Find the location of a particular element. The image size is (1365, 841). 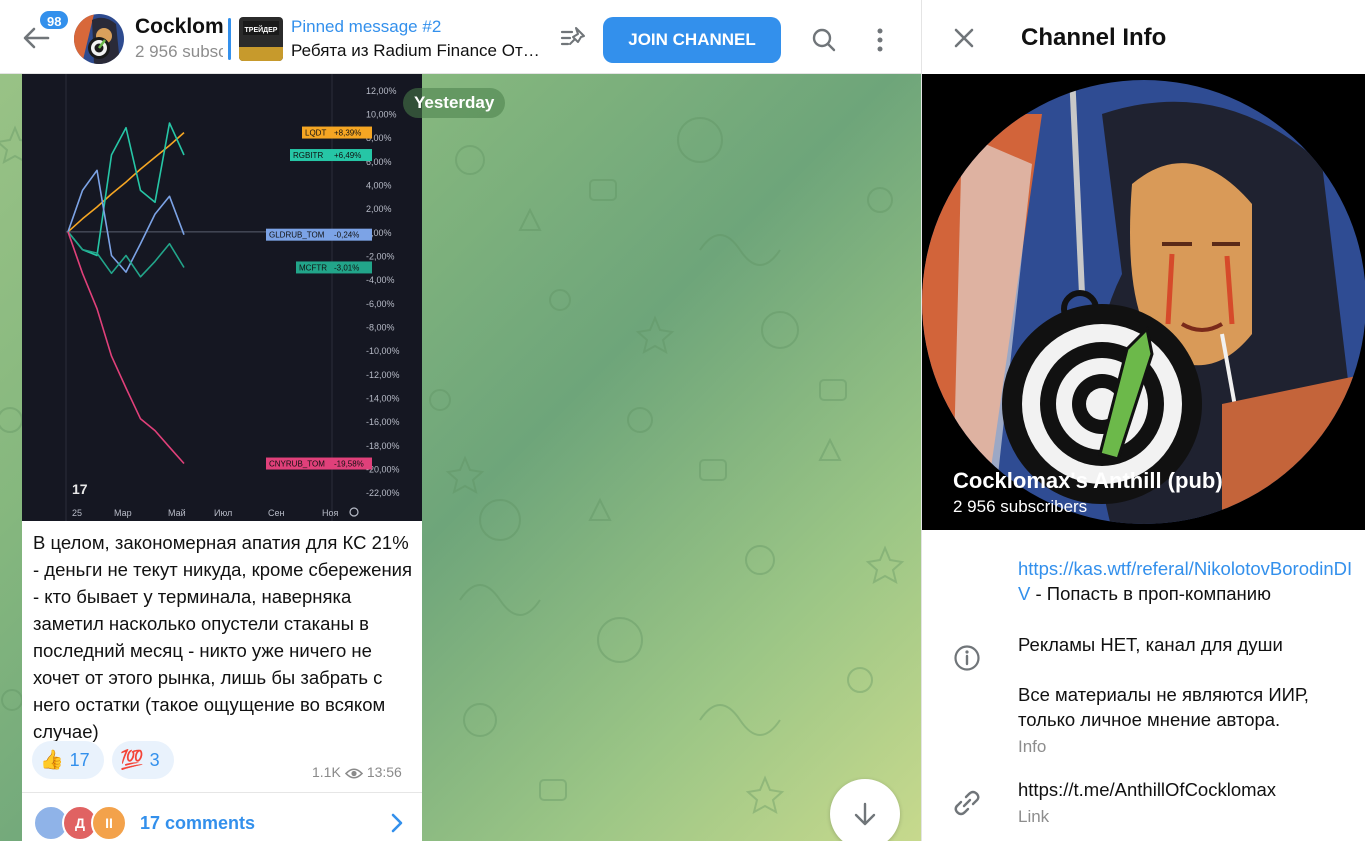

info-header: Channel Info is located at coordinates (1143, 37).